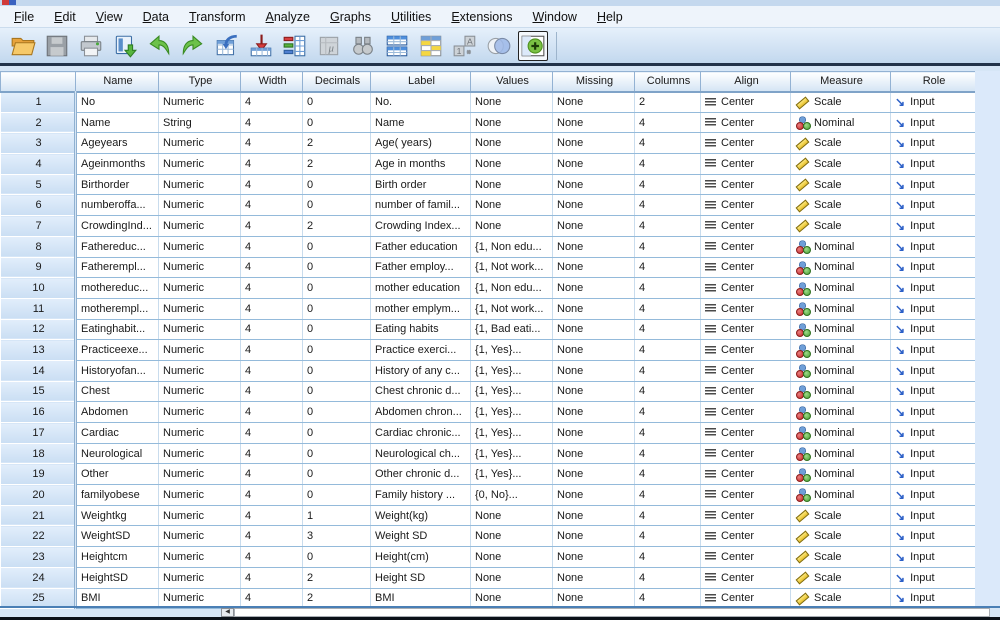 The image size is (1000, 620). What do you see at coordinates (38, 102) in the screenshot?
I see `row-number: 1` at bounding box center [38, 102].